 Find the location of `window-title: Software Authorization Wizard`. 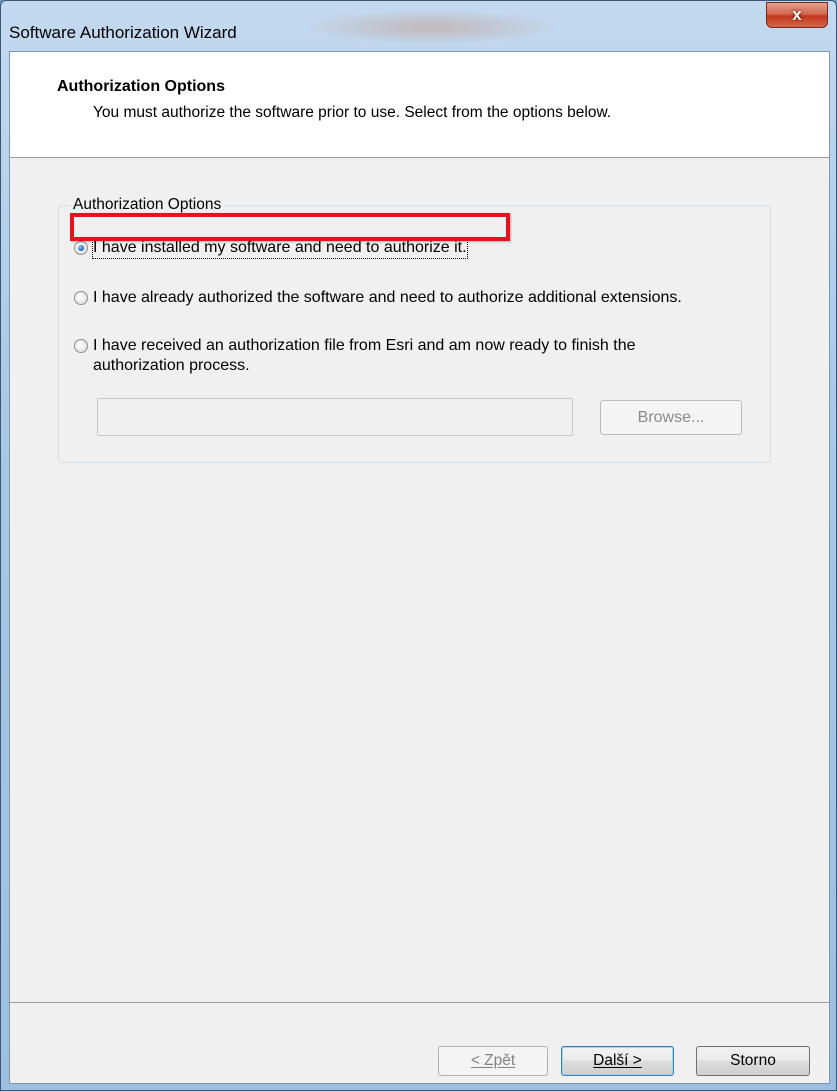

window-title: Software Authorization Wizard is located at coordinates (123, 32).